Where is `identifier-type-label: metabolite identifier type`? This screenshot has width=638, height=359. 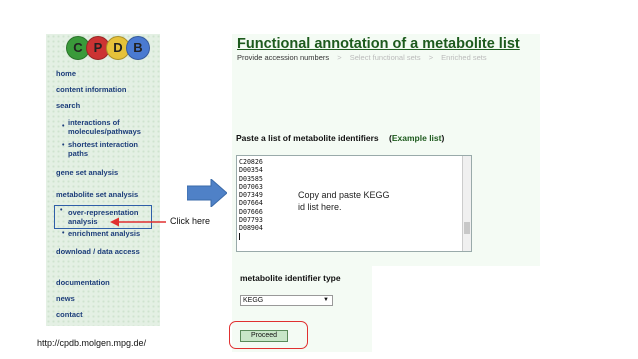 identifier-type-label: metabolite identifier type is located at coordinates (290, 278).